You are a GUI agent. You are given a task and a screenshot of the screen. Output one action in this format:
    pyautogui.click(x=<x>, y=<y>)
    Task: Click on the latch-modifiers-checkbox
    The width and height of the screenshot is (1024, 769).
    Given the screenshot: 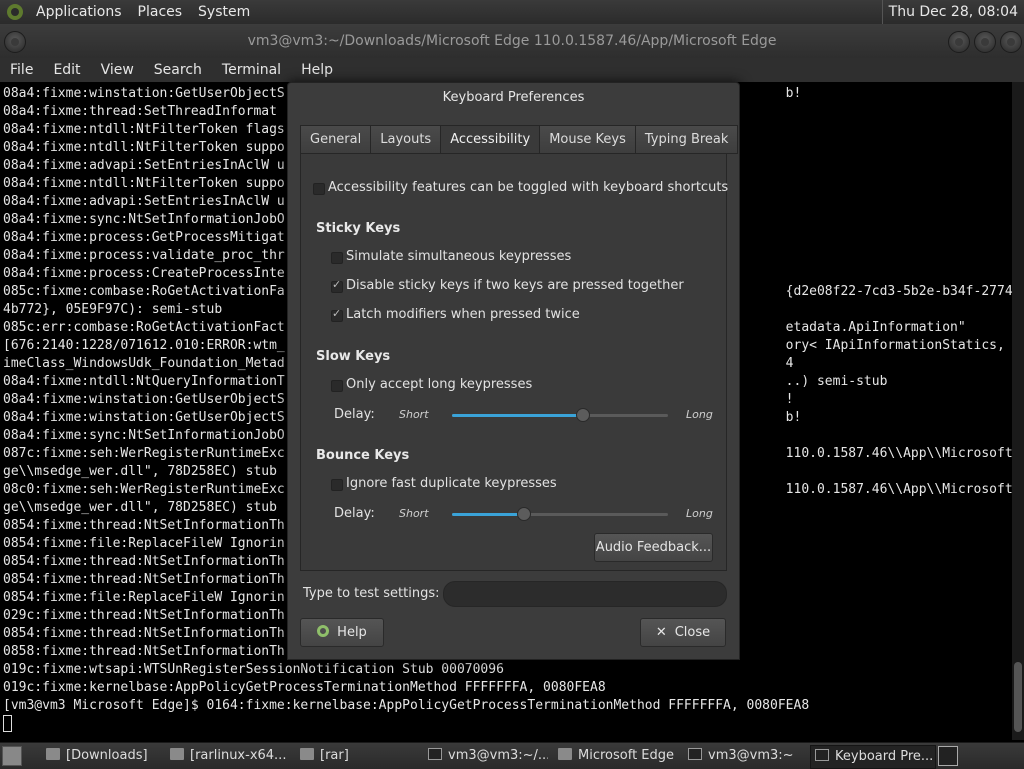 What is the action you would take?
    pyautogui.click(x=337, y=314)
    